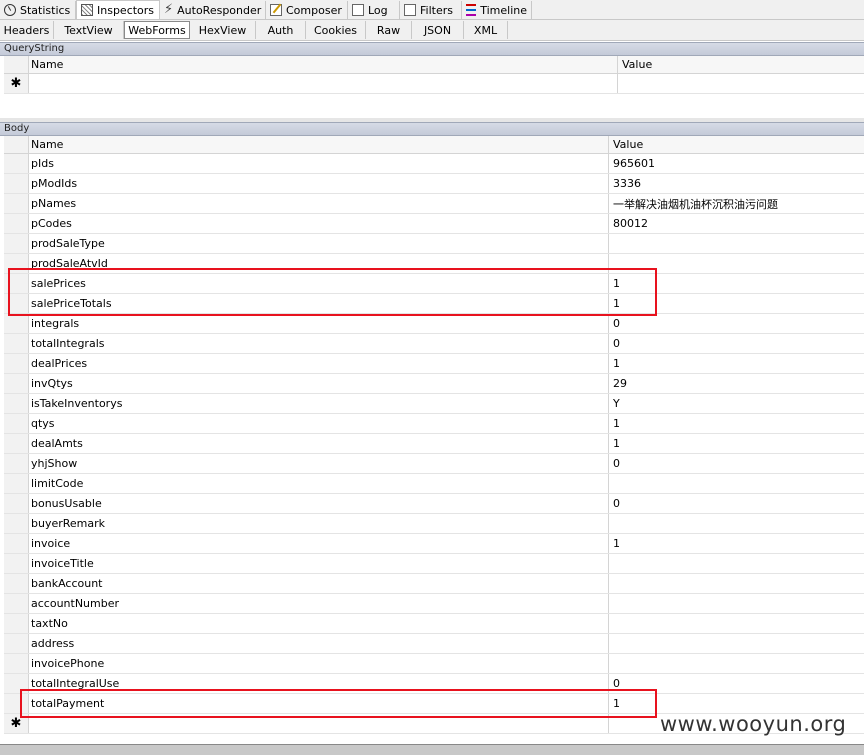 This screenshot has height=755, width=864. What do you see at coordinates (319, 583) in the screenshot?
I see `row-name-cell: bankAccount` at bounding box center [319, 583].